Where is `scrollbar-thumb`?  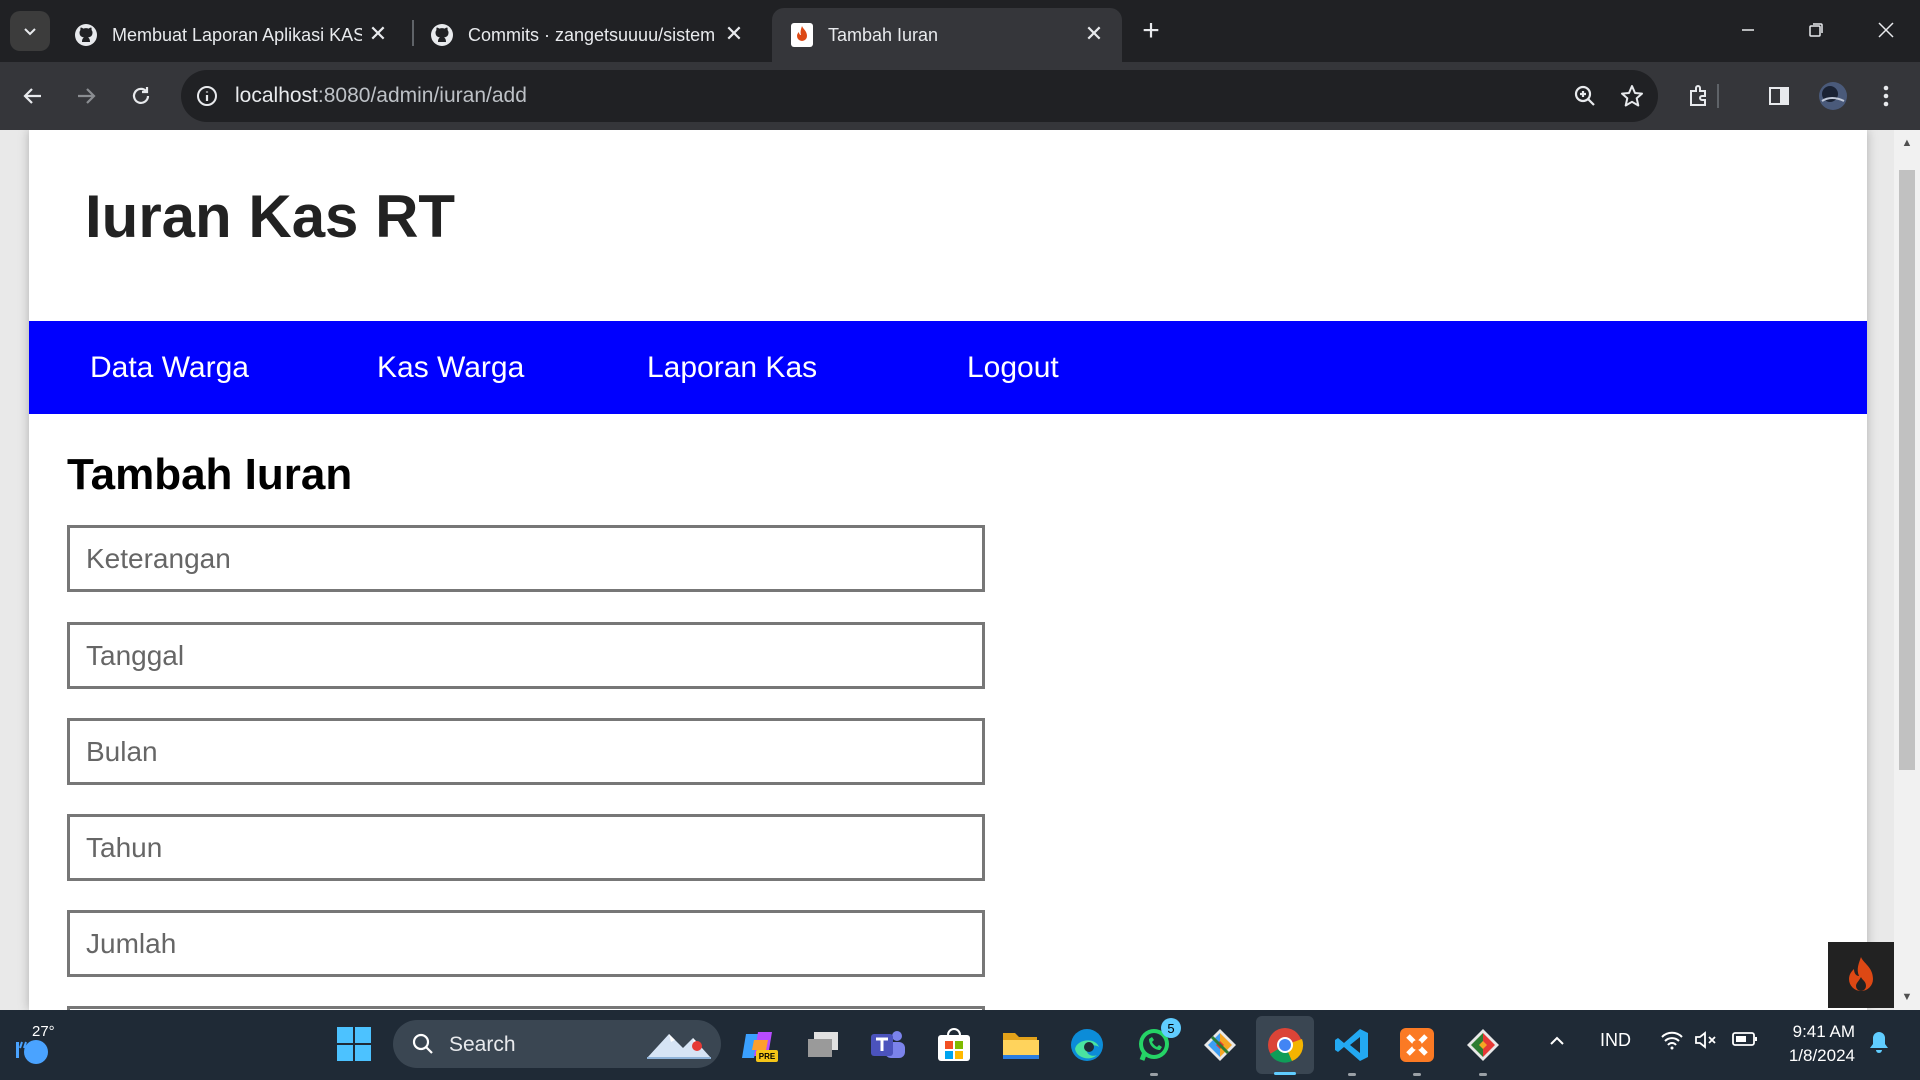
scrollbar-thumb is located at coordinates (1907, 470).